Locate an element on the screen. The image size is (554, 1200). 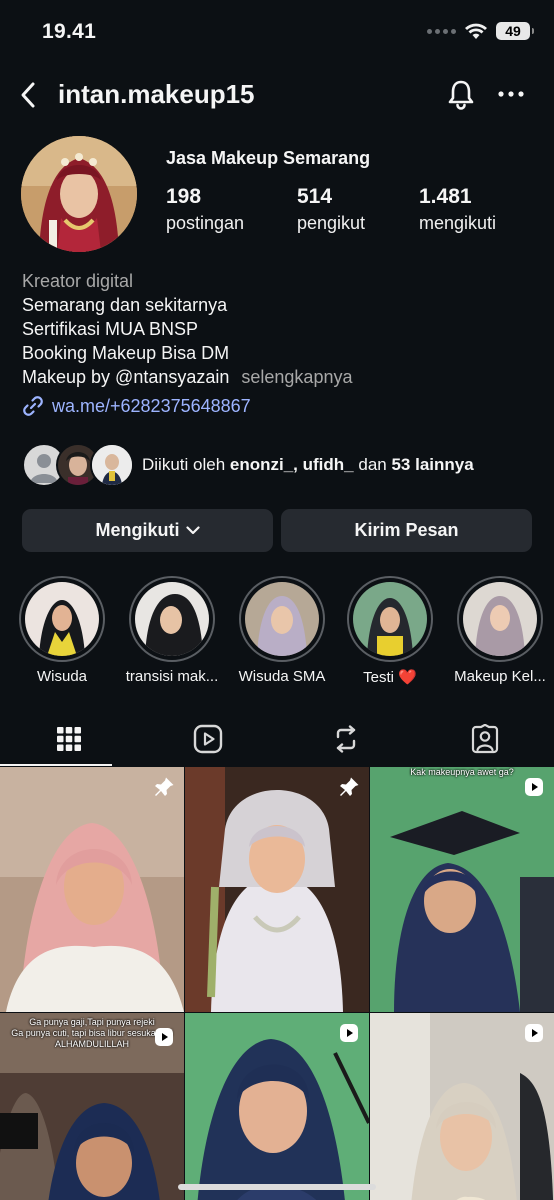
avatar-image is located at coordinates (79, 194).